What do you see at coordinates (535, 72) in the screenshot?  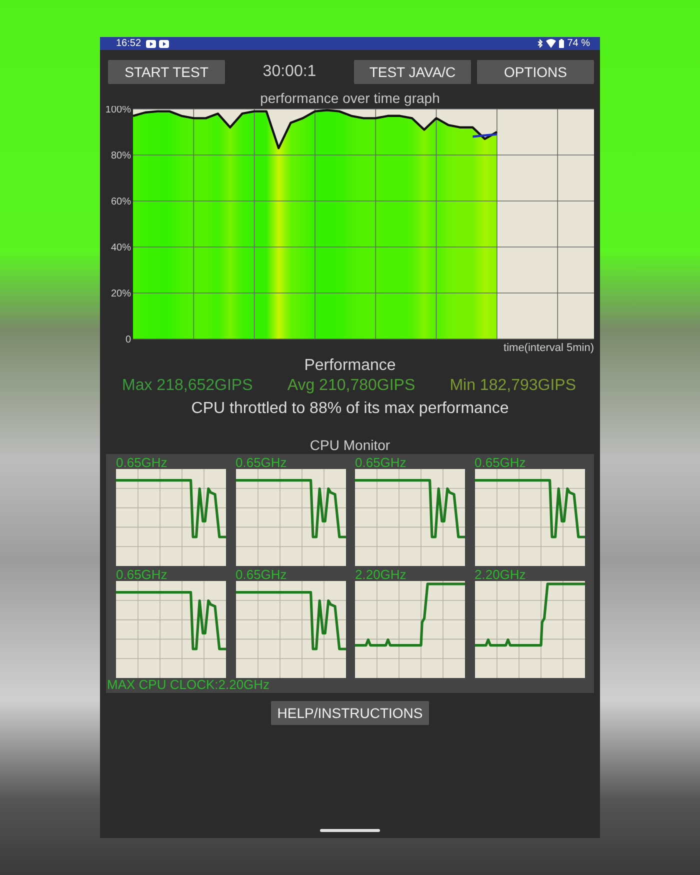 I see `options-button: OPTIONS` at bounding box center [535, 72].